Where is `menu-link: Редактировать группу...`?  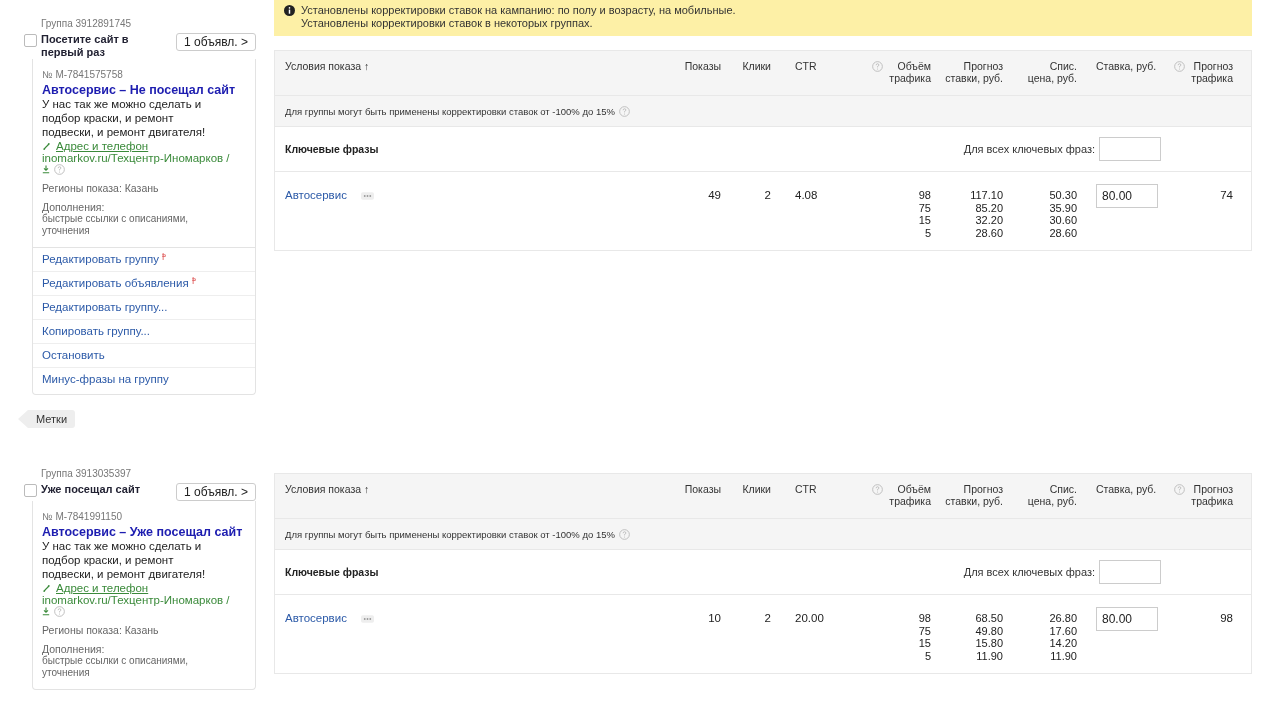 menu-link: Редактировать группу... is located at coordinates (105, 307).